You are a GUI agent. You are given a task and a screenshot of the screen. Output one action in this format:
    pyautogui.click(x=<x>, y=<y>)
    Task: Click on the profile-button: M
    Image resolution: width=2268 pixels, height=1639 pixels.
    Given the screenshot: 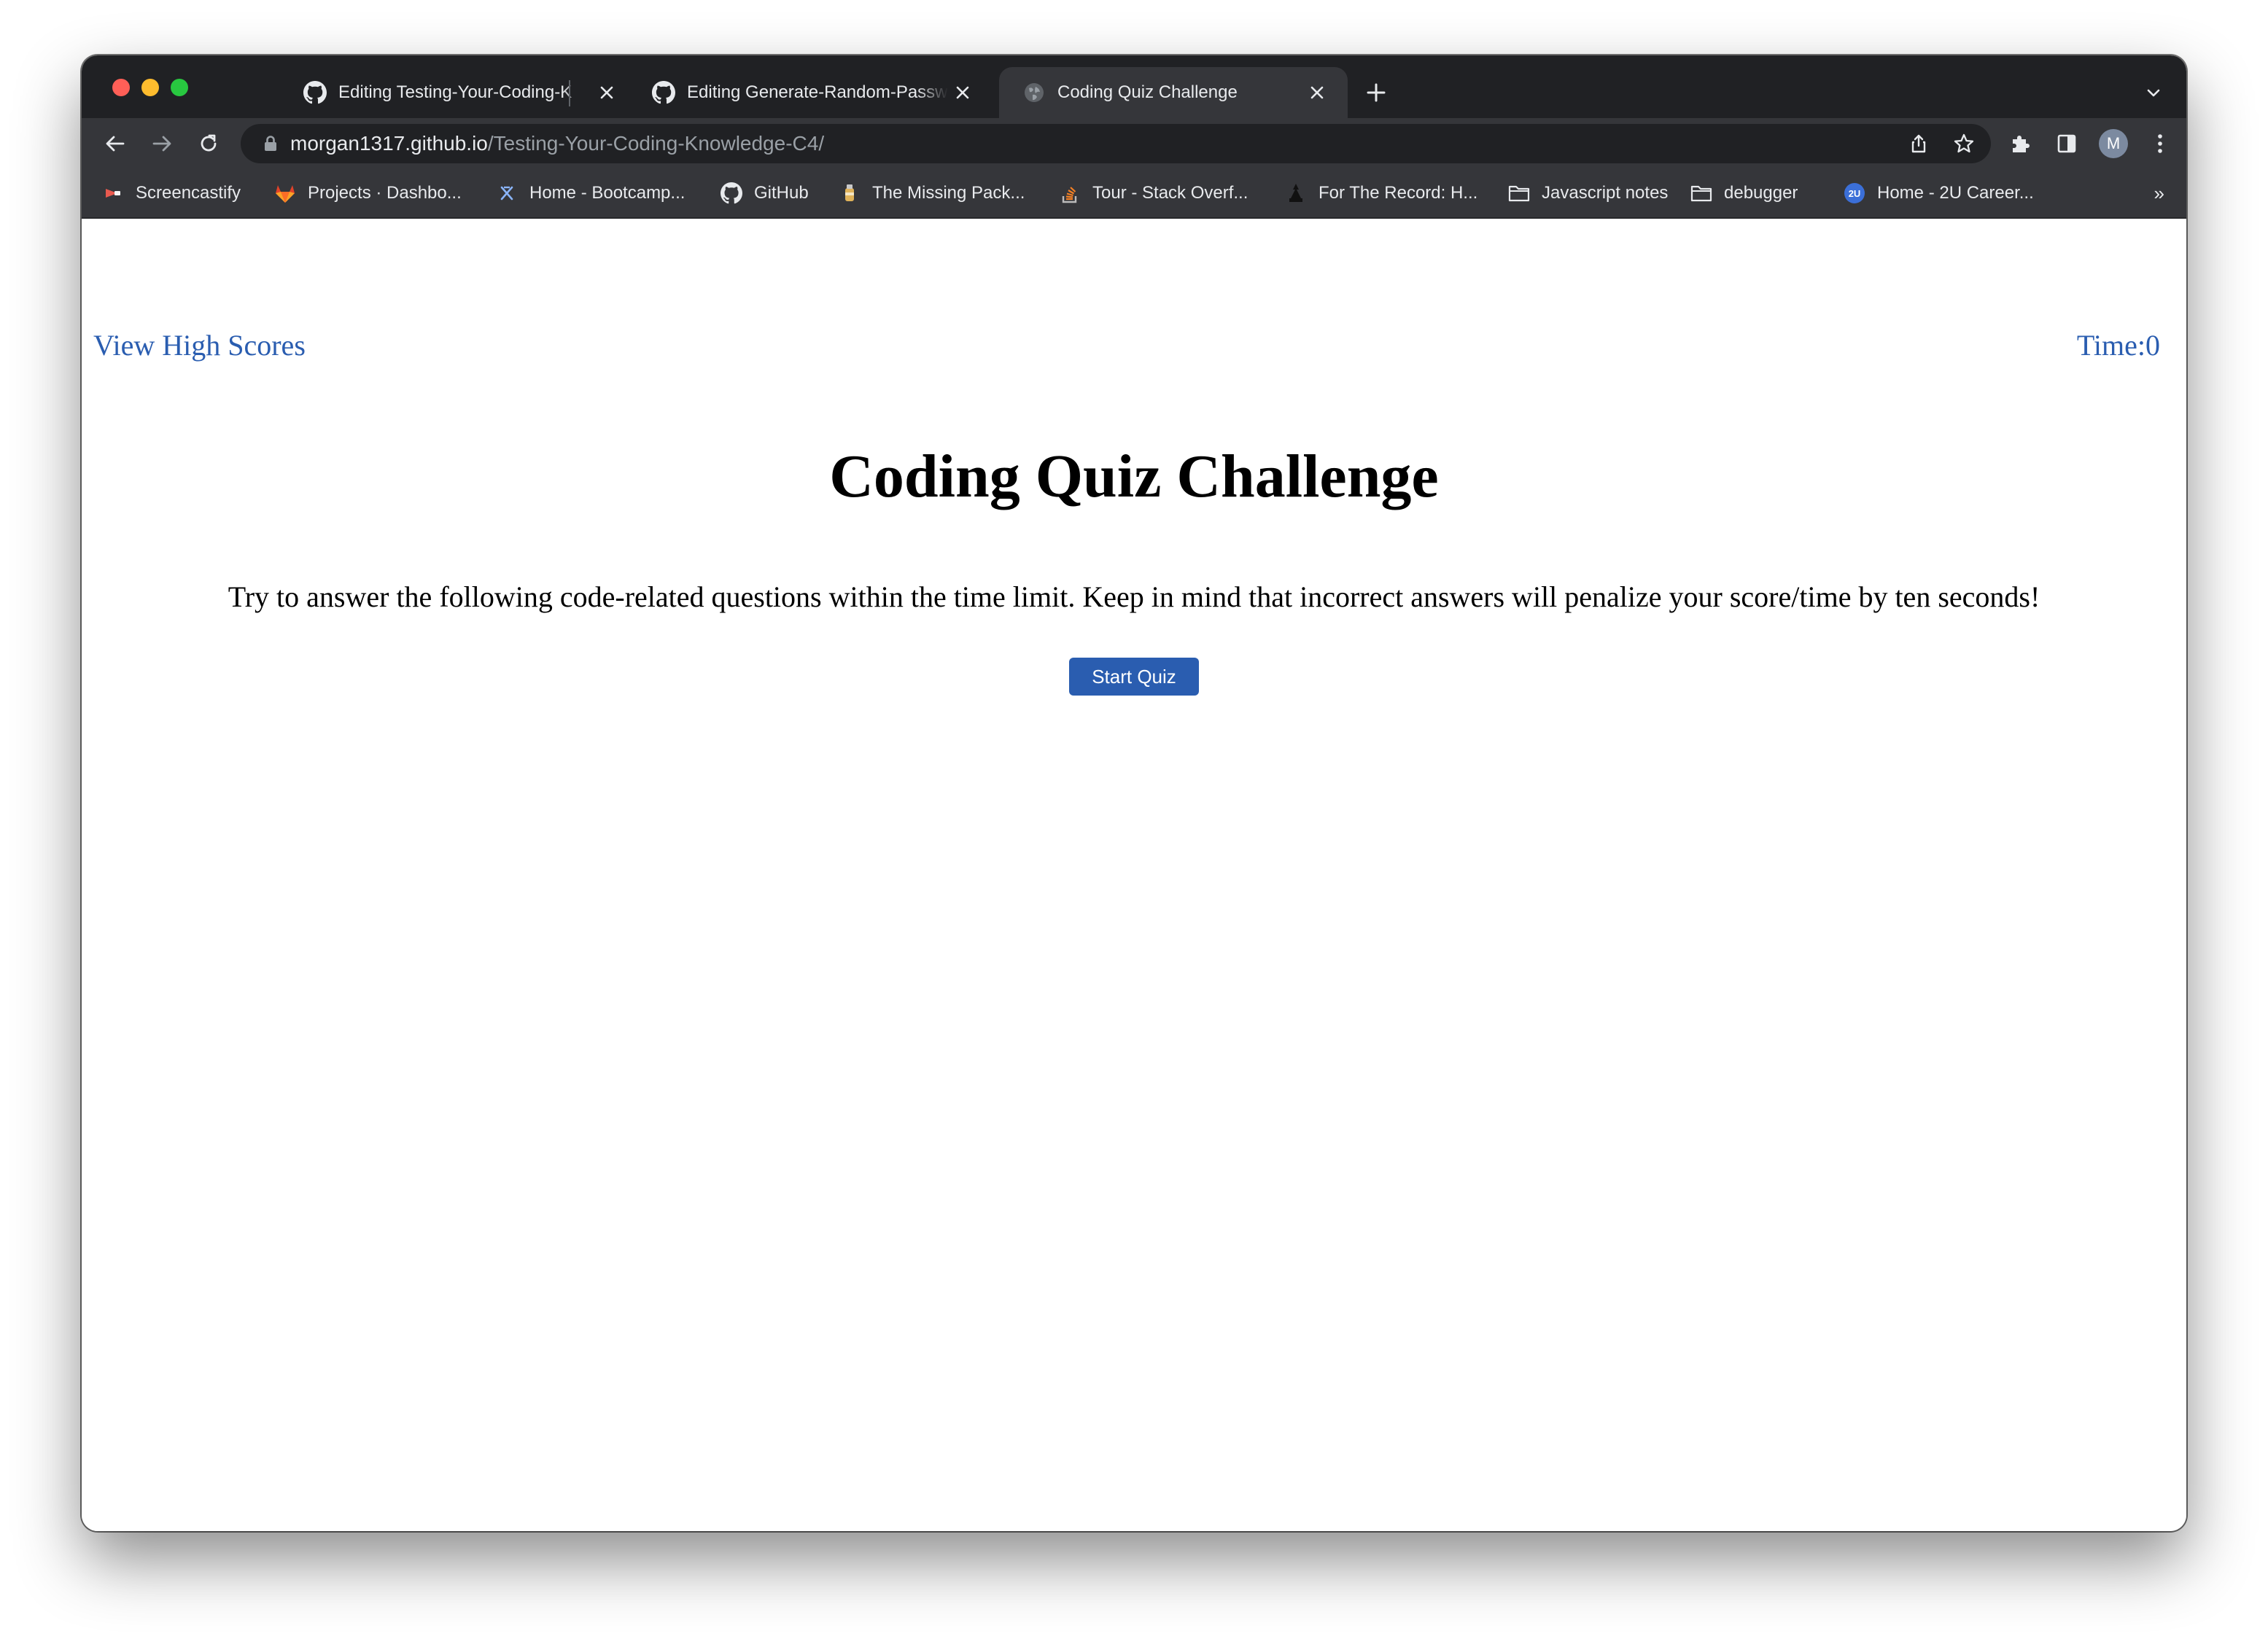 What is the action you would take?
    pyautogui.click(x=2113, y=144)
    